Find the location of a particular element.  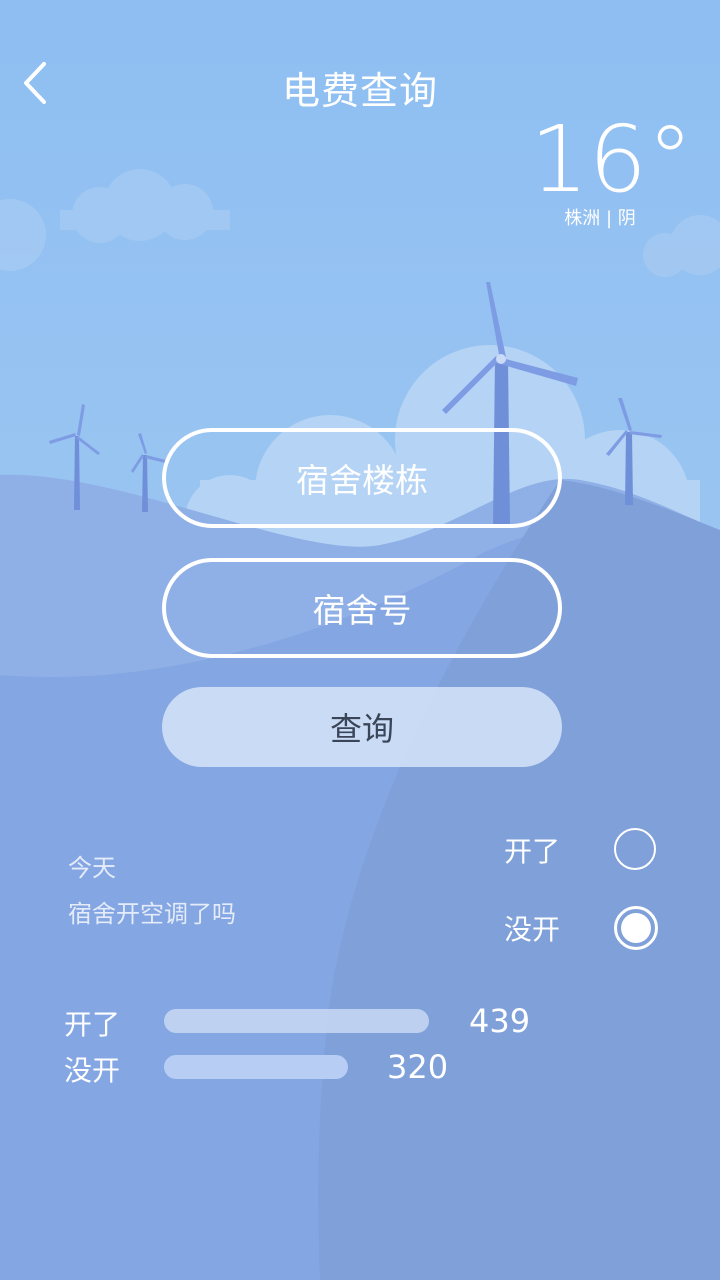

stat-off-count: 320 is located at coordinates (418, 1067).